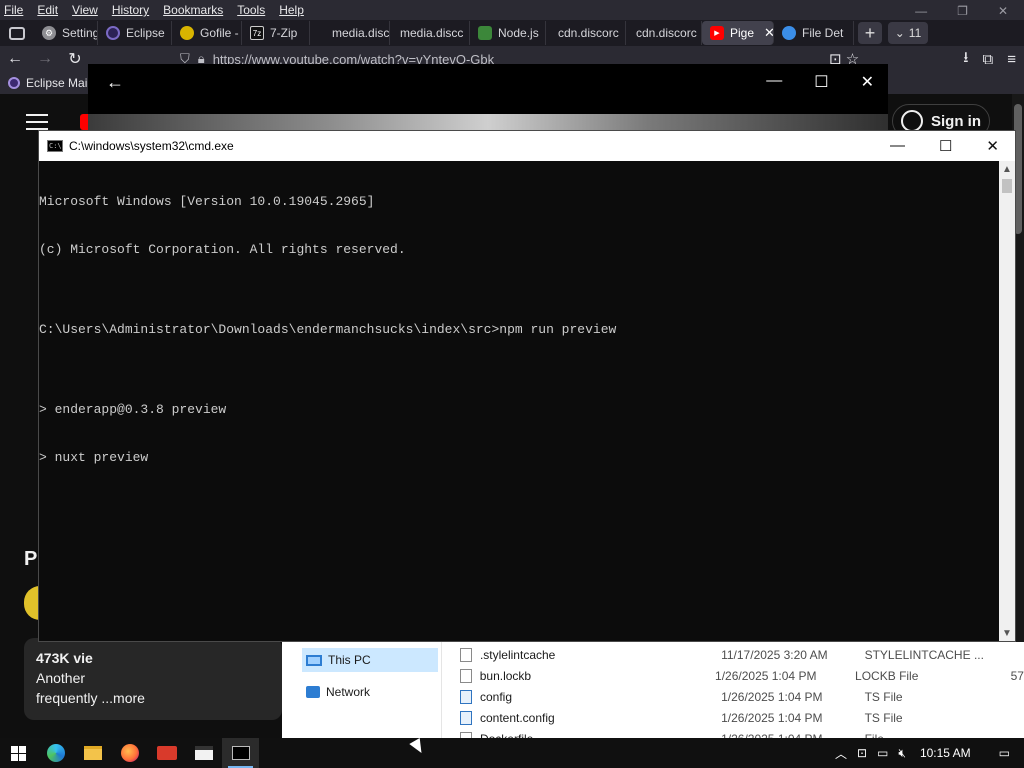 The width and height of the screenshot is (1024, 768). What do you see at coordinates (55, 146) in the screenshot?
I see `cmd-icon: C:\` at bounding box center [55, 146].